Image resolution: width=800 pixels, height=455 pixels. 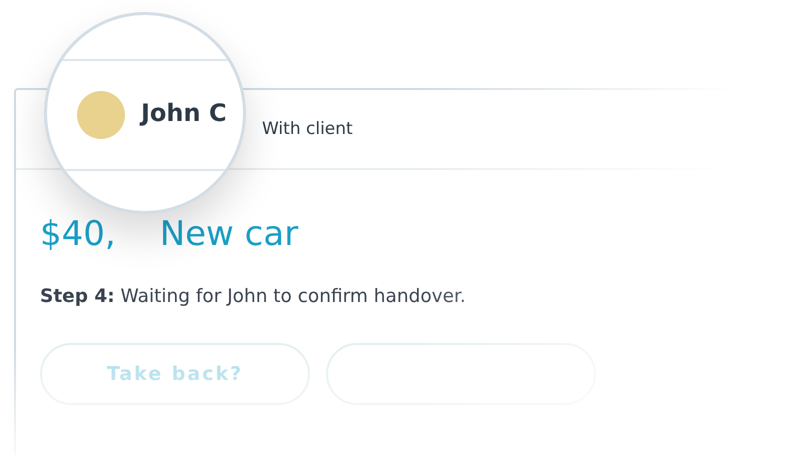 I want to click on client-name: John C, so click(x=184, y=113).